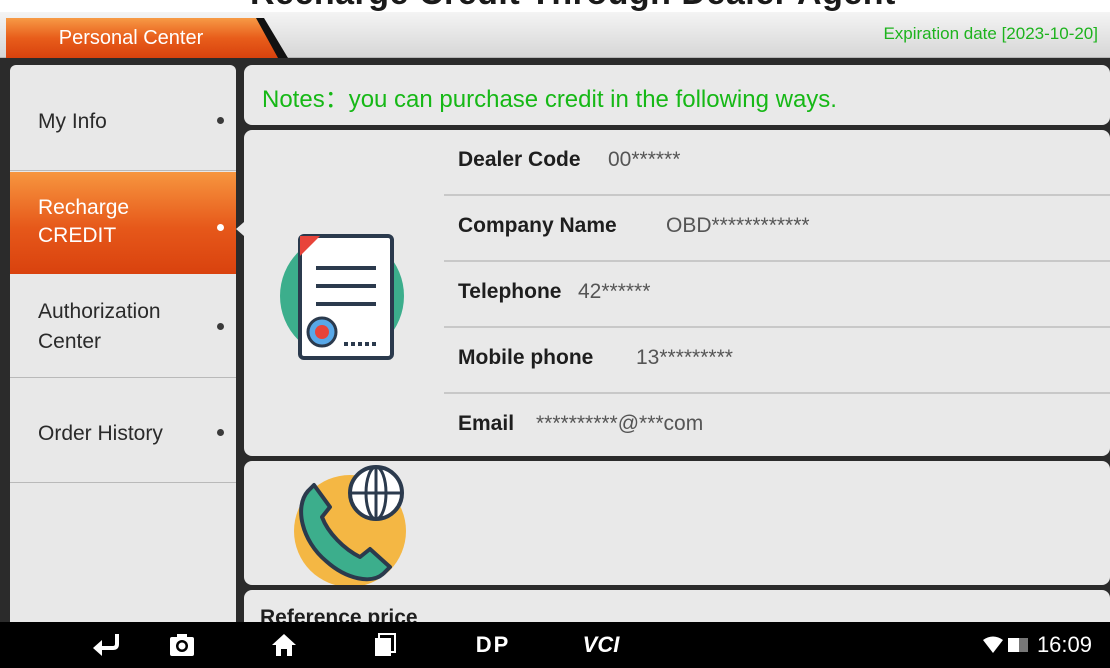 This screenshot has width=1110, height=668. I want to click on wifi-icon, so click(993, 644).